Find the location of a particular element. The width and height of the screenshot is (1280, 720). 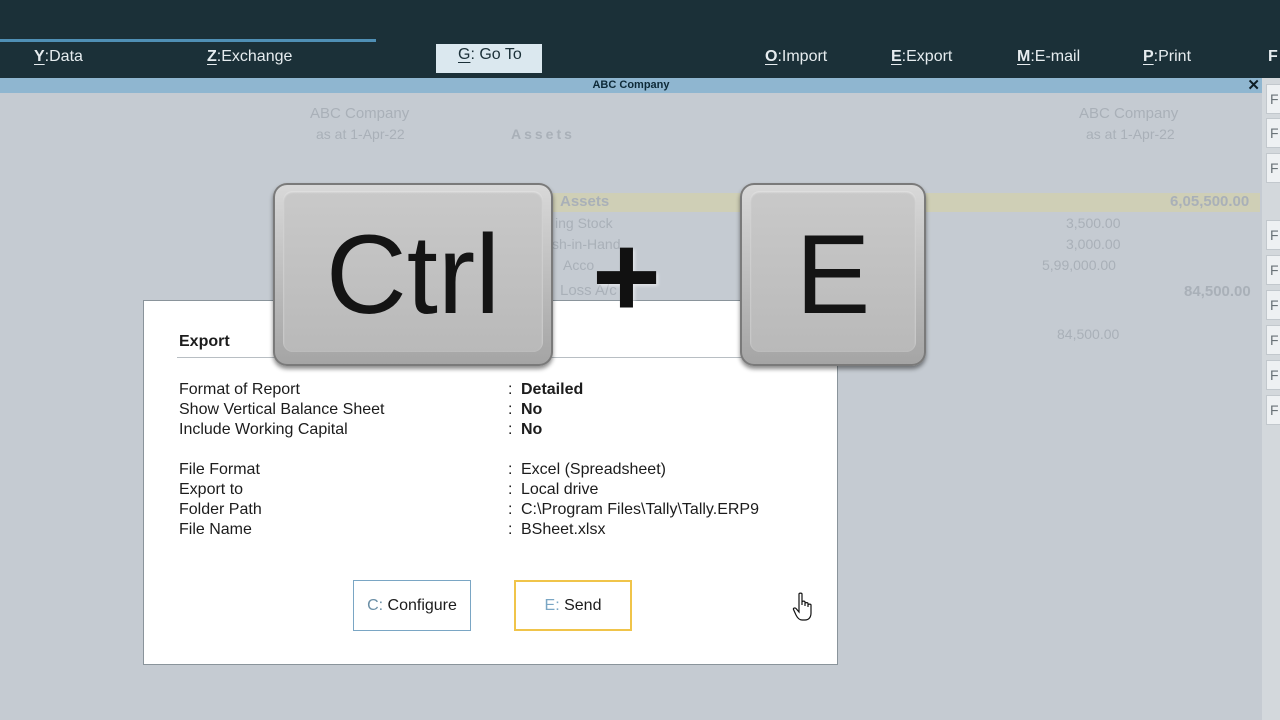

send-button: E: Send is located at coordinates (573, 605).